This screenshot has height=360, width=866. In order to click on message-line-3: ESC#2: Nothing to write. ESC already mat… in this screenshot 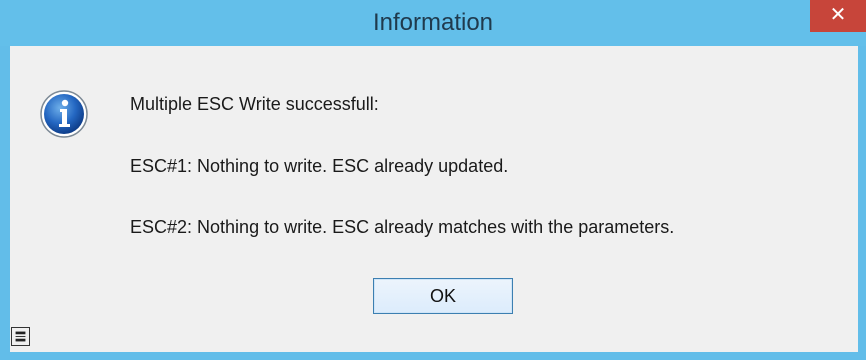, I will do `click(402, 227)`.